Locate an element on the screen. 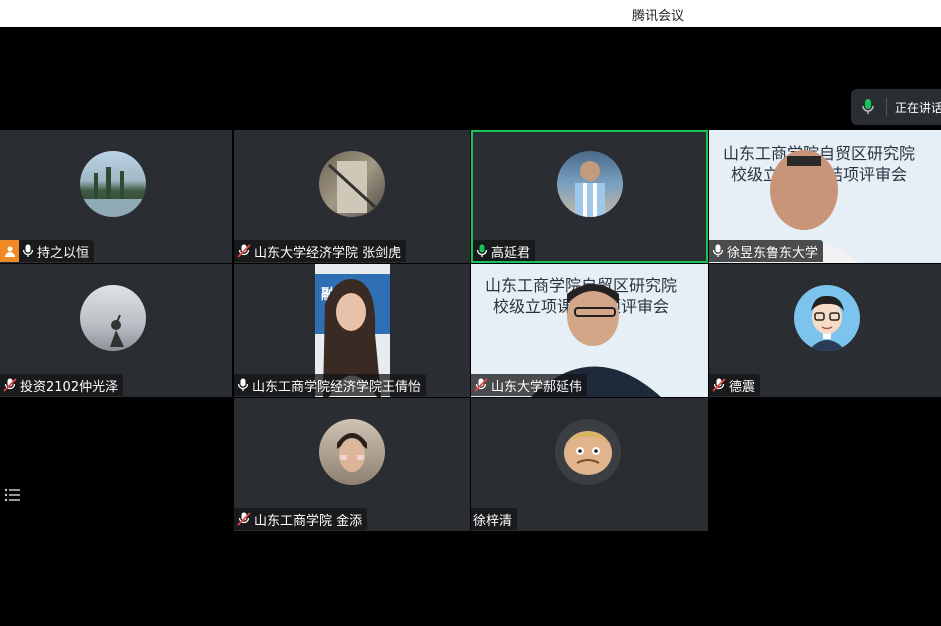  participant-name: 投资2102仲光泽 is located at coordinates (69, 387).